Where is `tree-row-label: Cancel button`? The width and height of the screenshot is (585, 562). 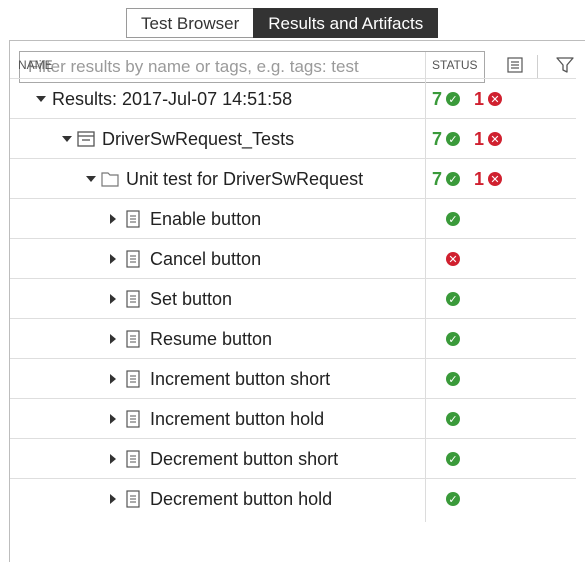 tree-row-label: Cancel button is located at coordinates (206, 259).